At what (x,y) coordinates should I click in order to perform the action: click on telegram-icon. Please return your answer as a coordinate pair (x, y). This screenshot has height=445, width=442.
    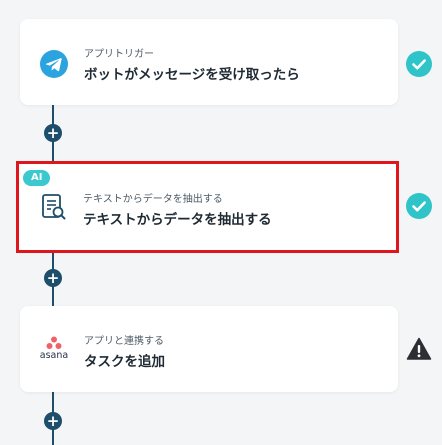
    Looking at the image, I should click on (54, 64).